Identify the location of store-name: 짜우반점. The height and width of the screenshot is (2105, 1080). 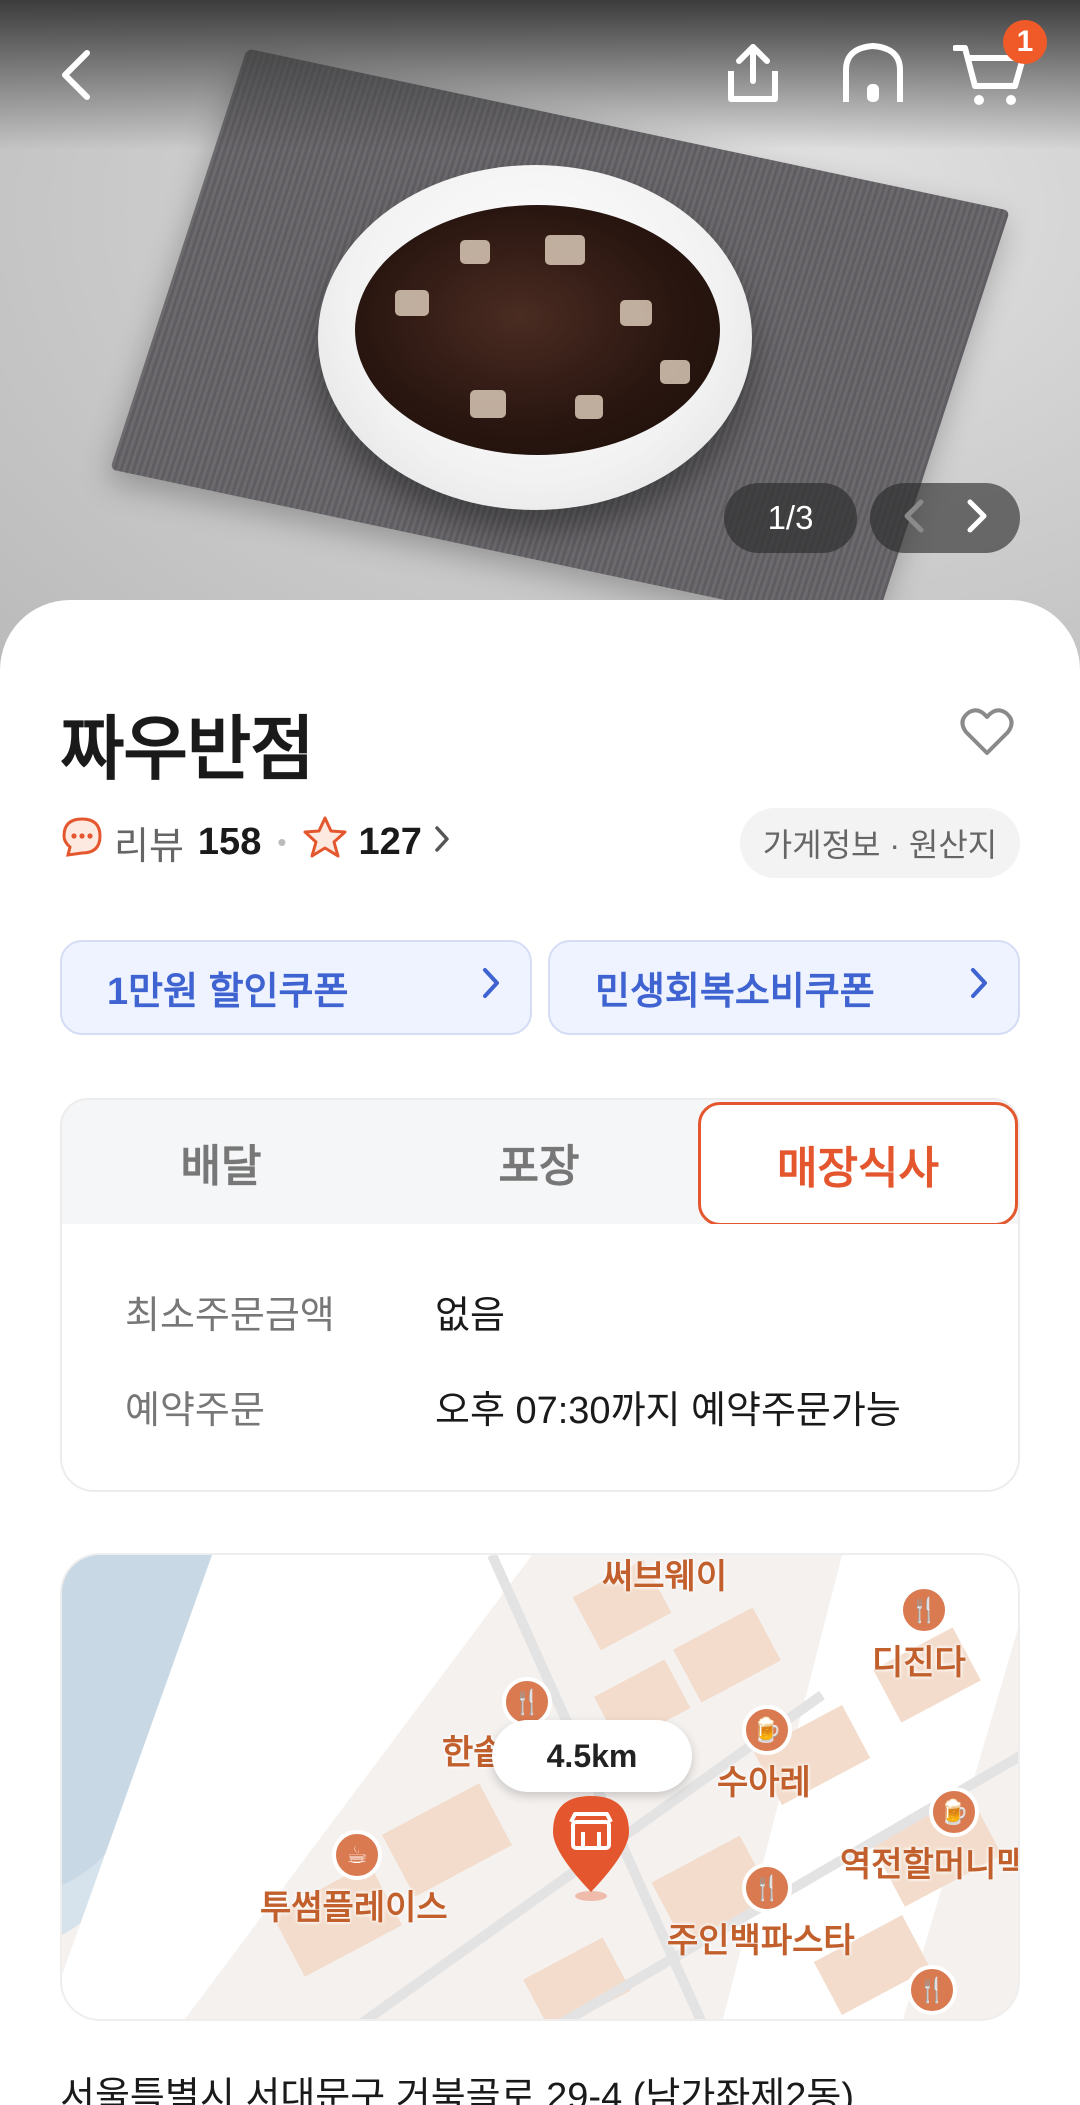
(187, 749).